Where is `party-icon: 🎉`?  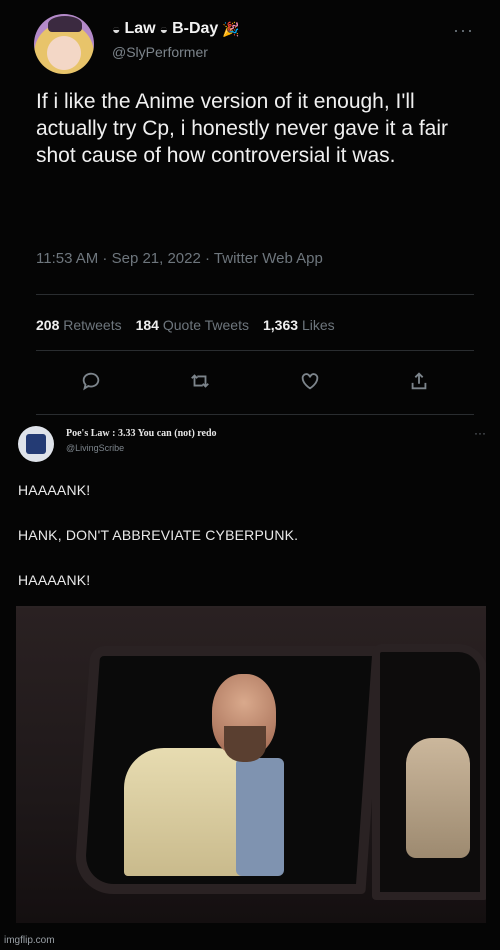
party-icon: 🎉 is located at coordinates (231, 28).